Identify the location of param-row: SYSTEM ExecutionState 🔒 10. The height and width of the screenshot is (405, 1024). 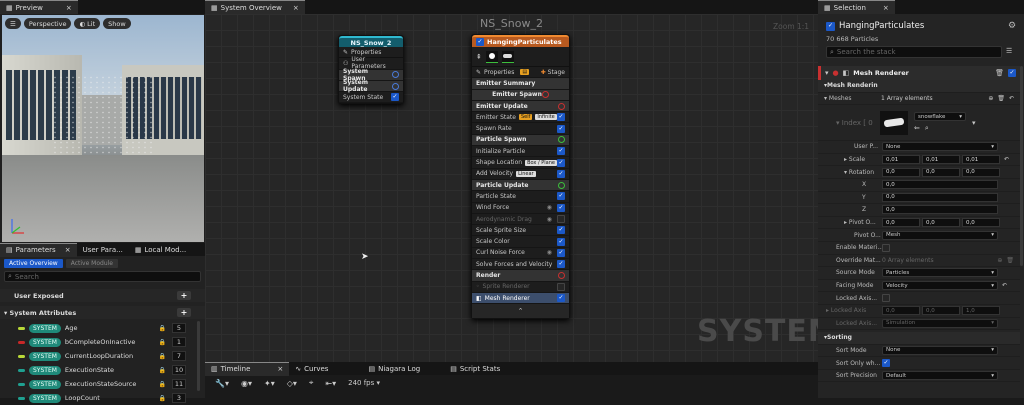
(100, 370).